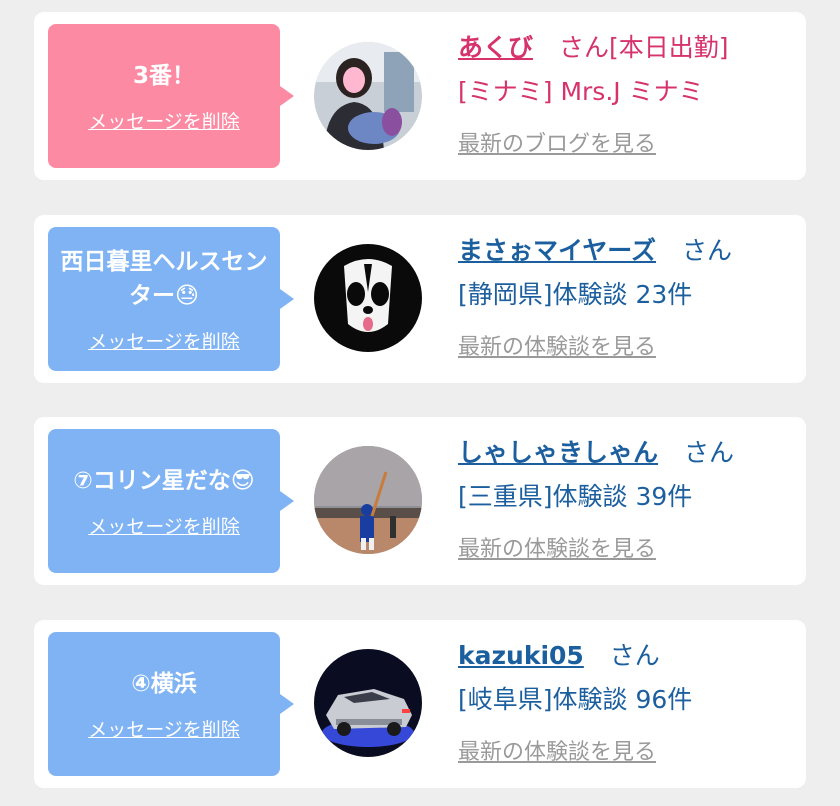  Describe the element at coordinates (171, 96) in the screenshot. I see `message-bubble: 3番！ メッセージを削除` at that location.